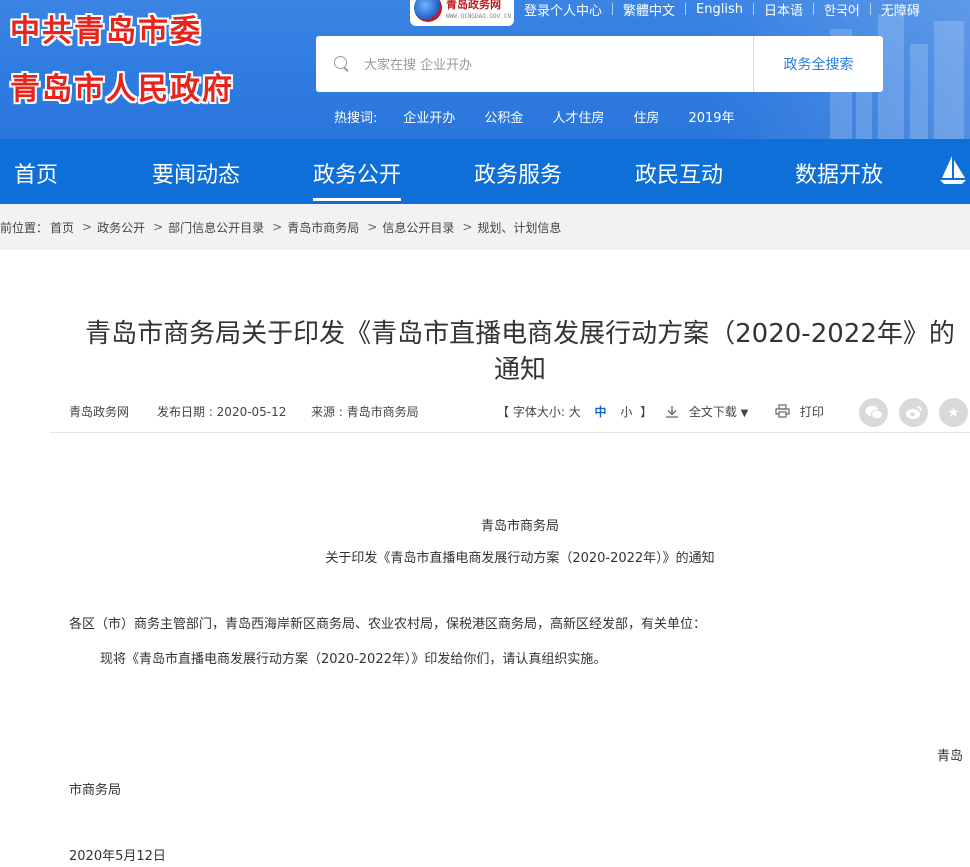  I want to click on sailboat-icon, so click(953, 170).